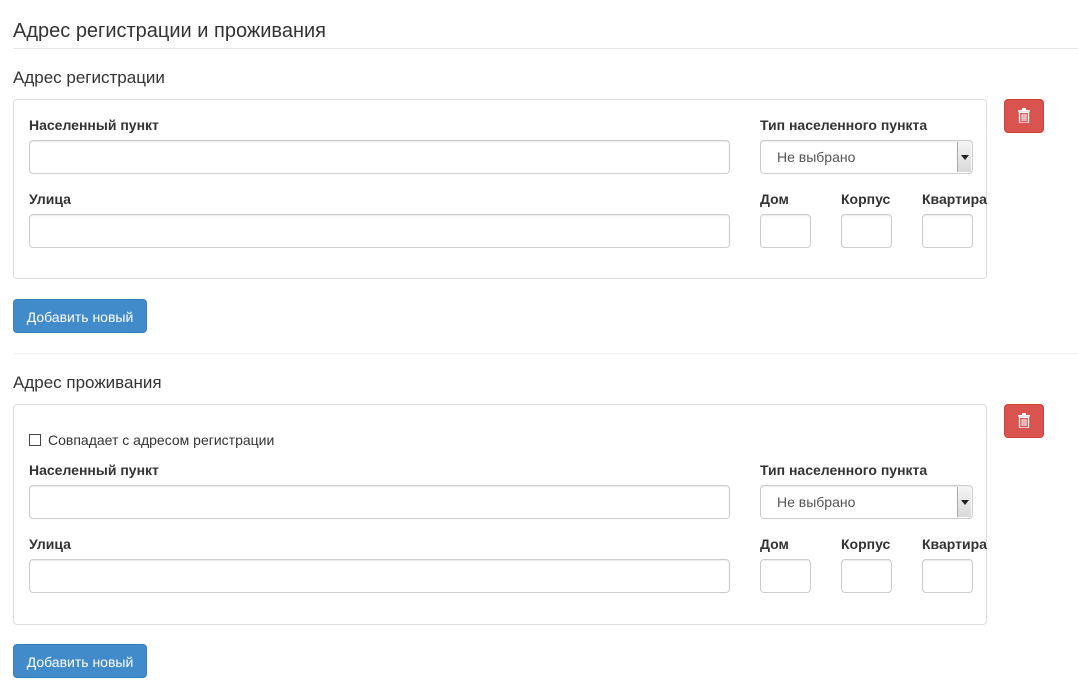  What do you see at coordinates (785, 576) in the screenshot?
I see `residence-house-input` at bounding box center [785, 576].